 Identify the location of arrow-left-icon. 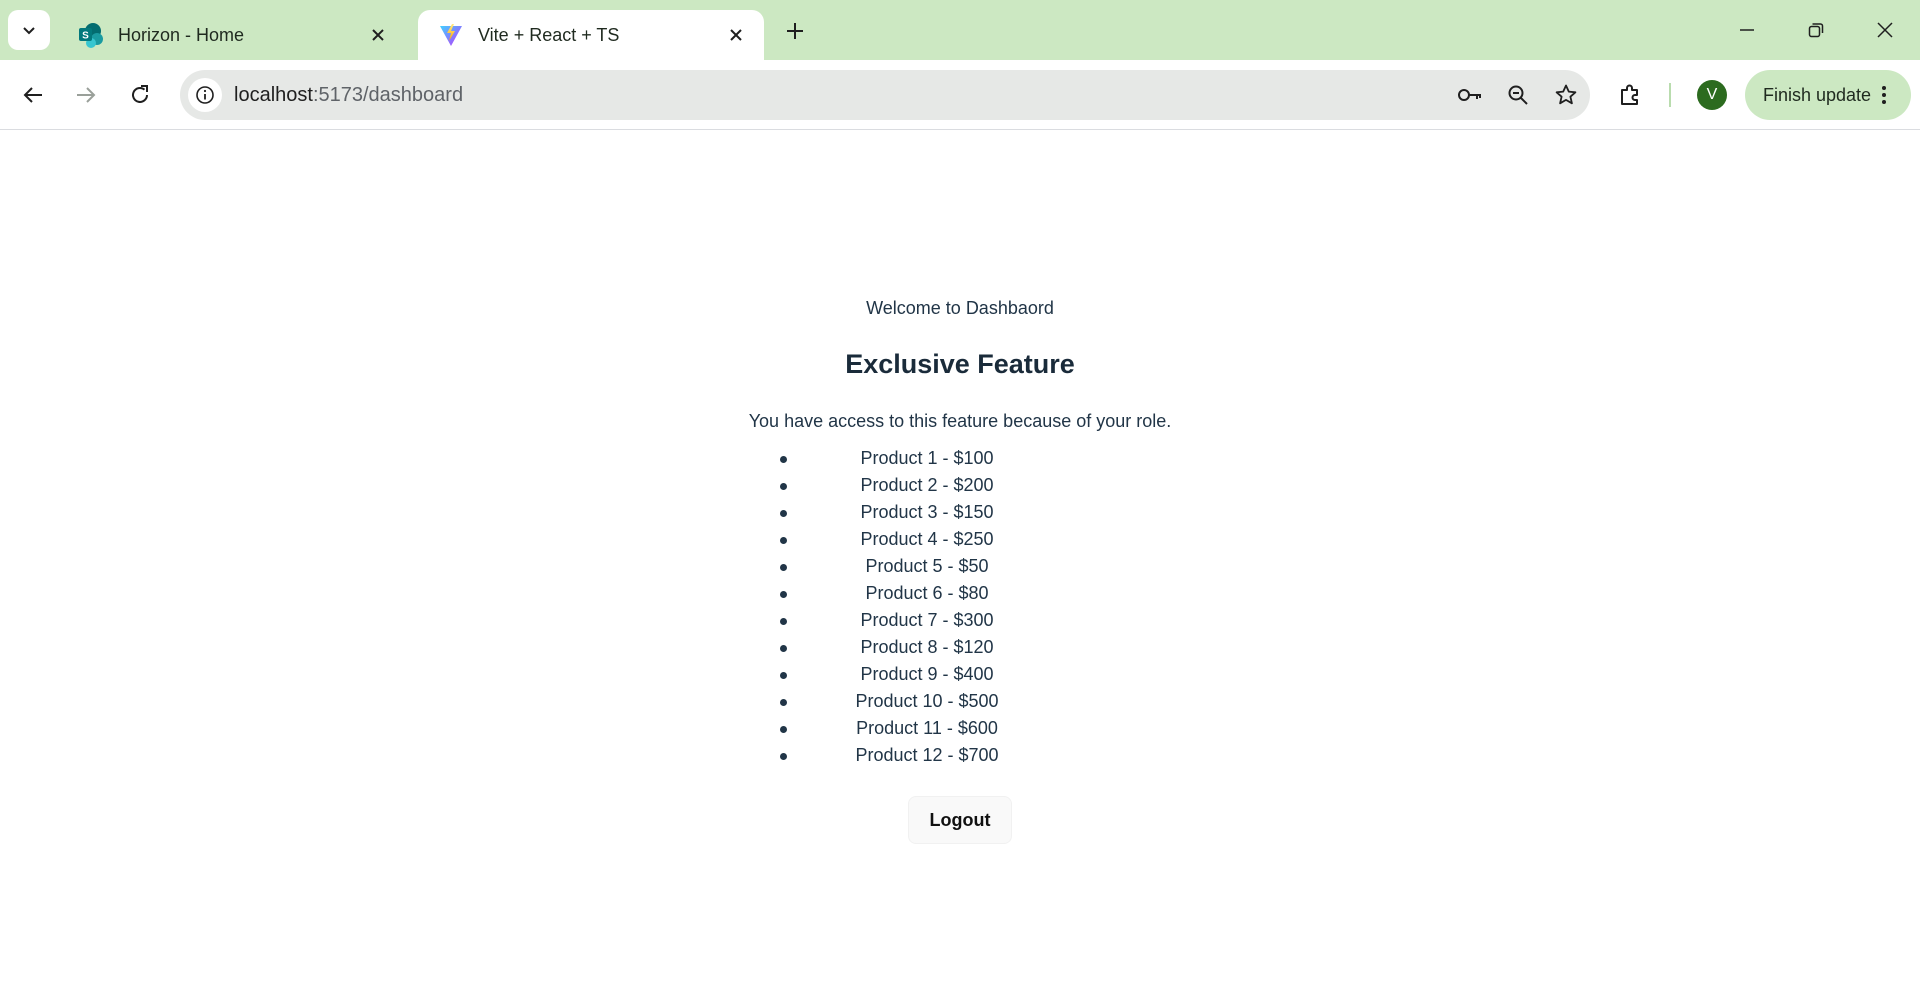
(32, 95).